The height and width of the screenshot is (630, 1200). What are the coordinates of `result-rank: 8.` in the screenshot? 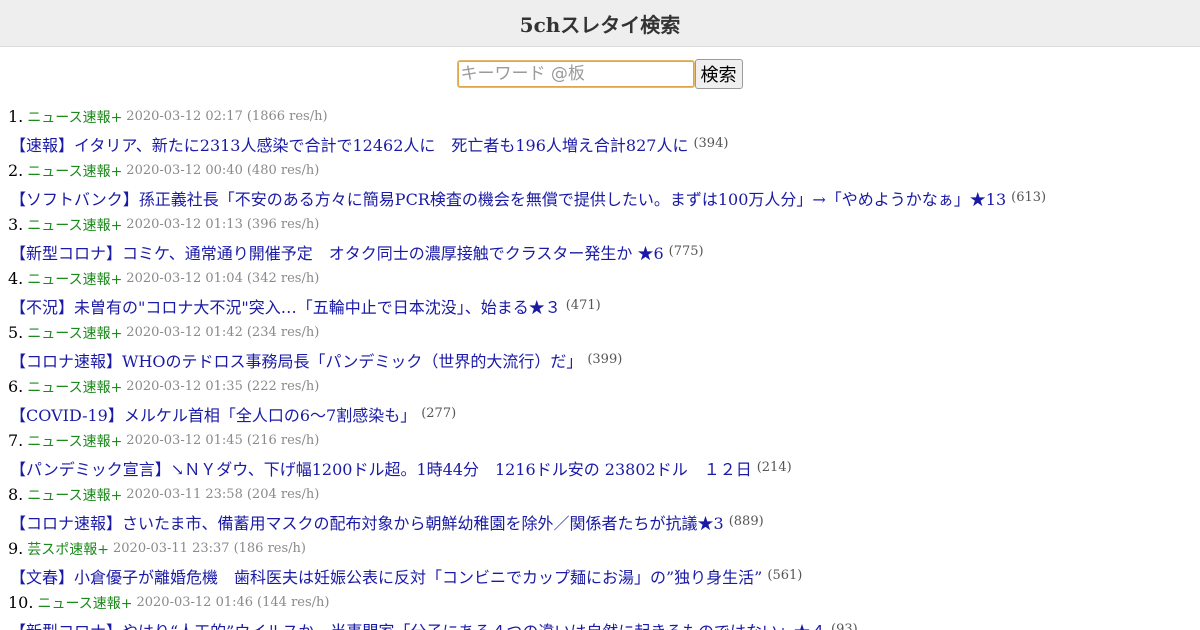 It's located at (16, 494).